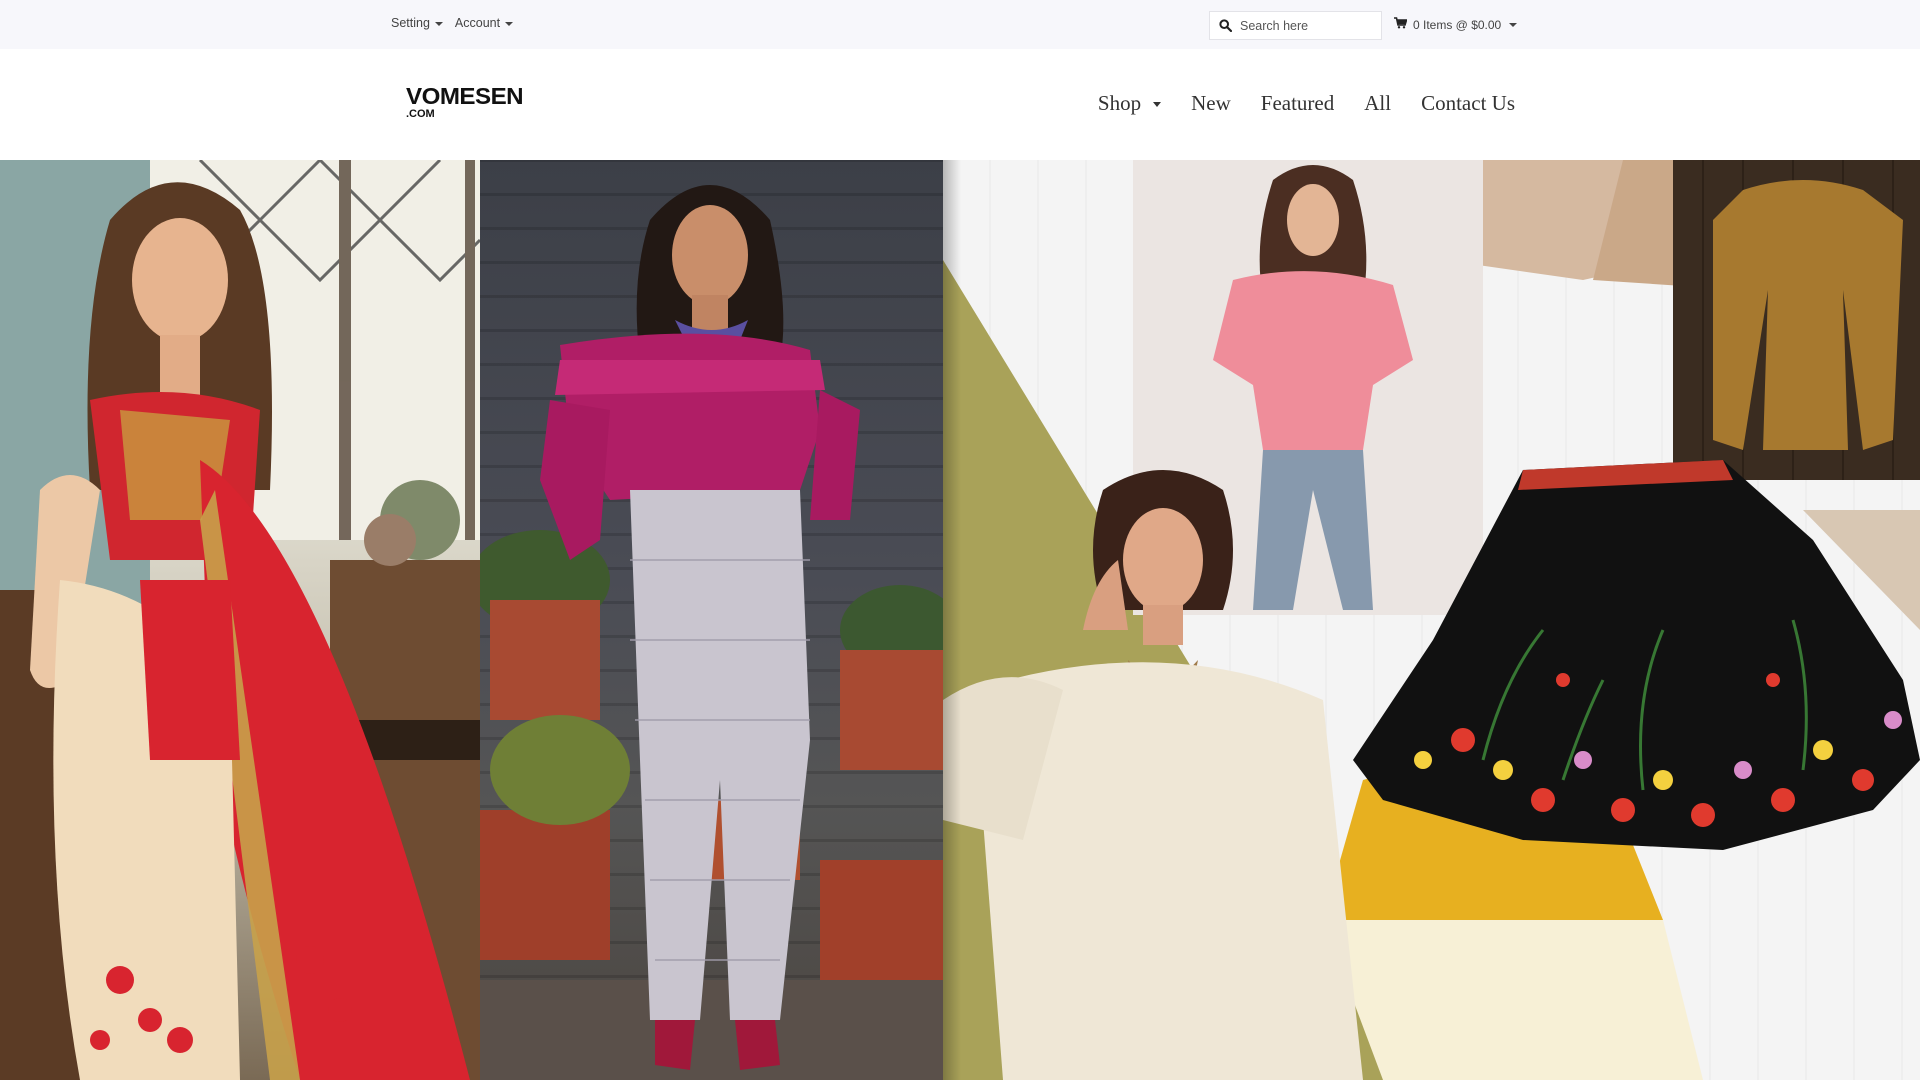  I want to click on logo-domain: .COM, so click(420, 114).